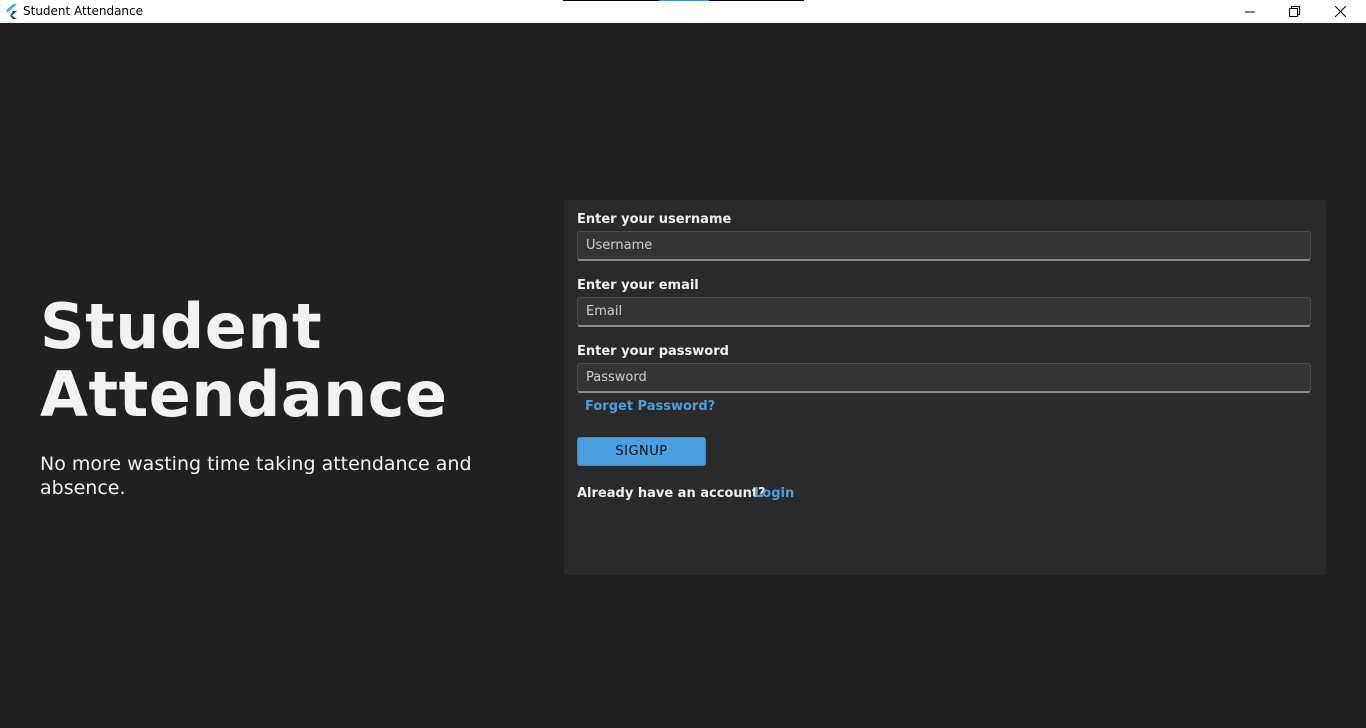  I want to click on close-button, so click(1340, 11).